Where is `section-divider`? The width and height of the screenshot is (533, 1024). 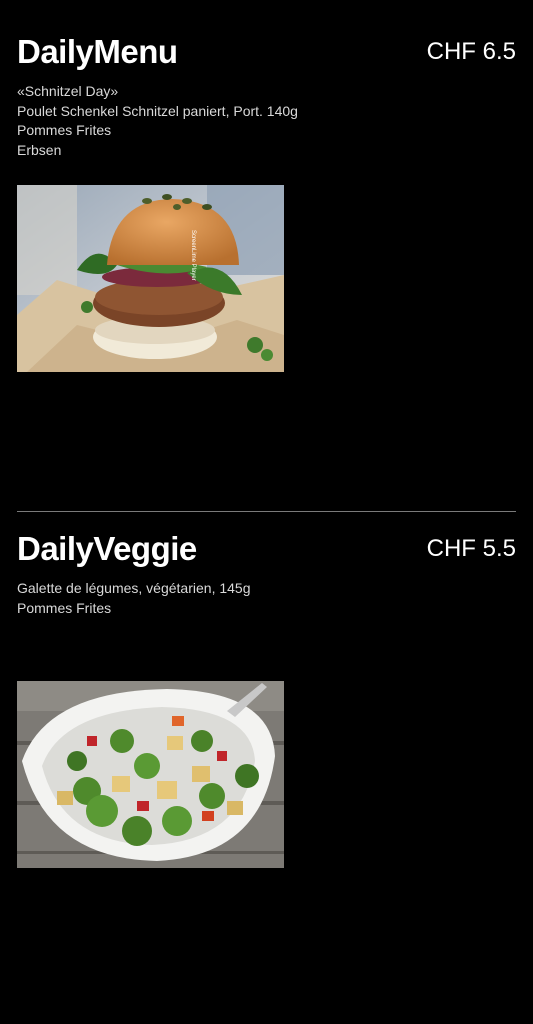 section-divider is located at coordinates (266, 511).